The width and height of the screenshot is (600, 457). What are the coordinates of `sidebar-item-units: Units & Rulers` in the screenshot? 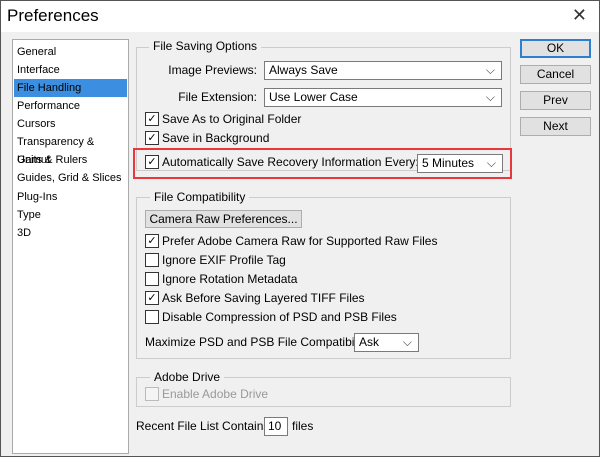 It's located at (70, 160).